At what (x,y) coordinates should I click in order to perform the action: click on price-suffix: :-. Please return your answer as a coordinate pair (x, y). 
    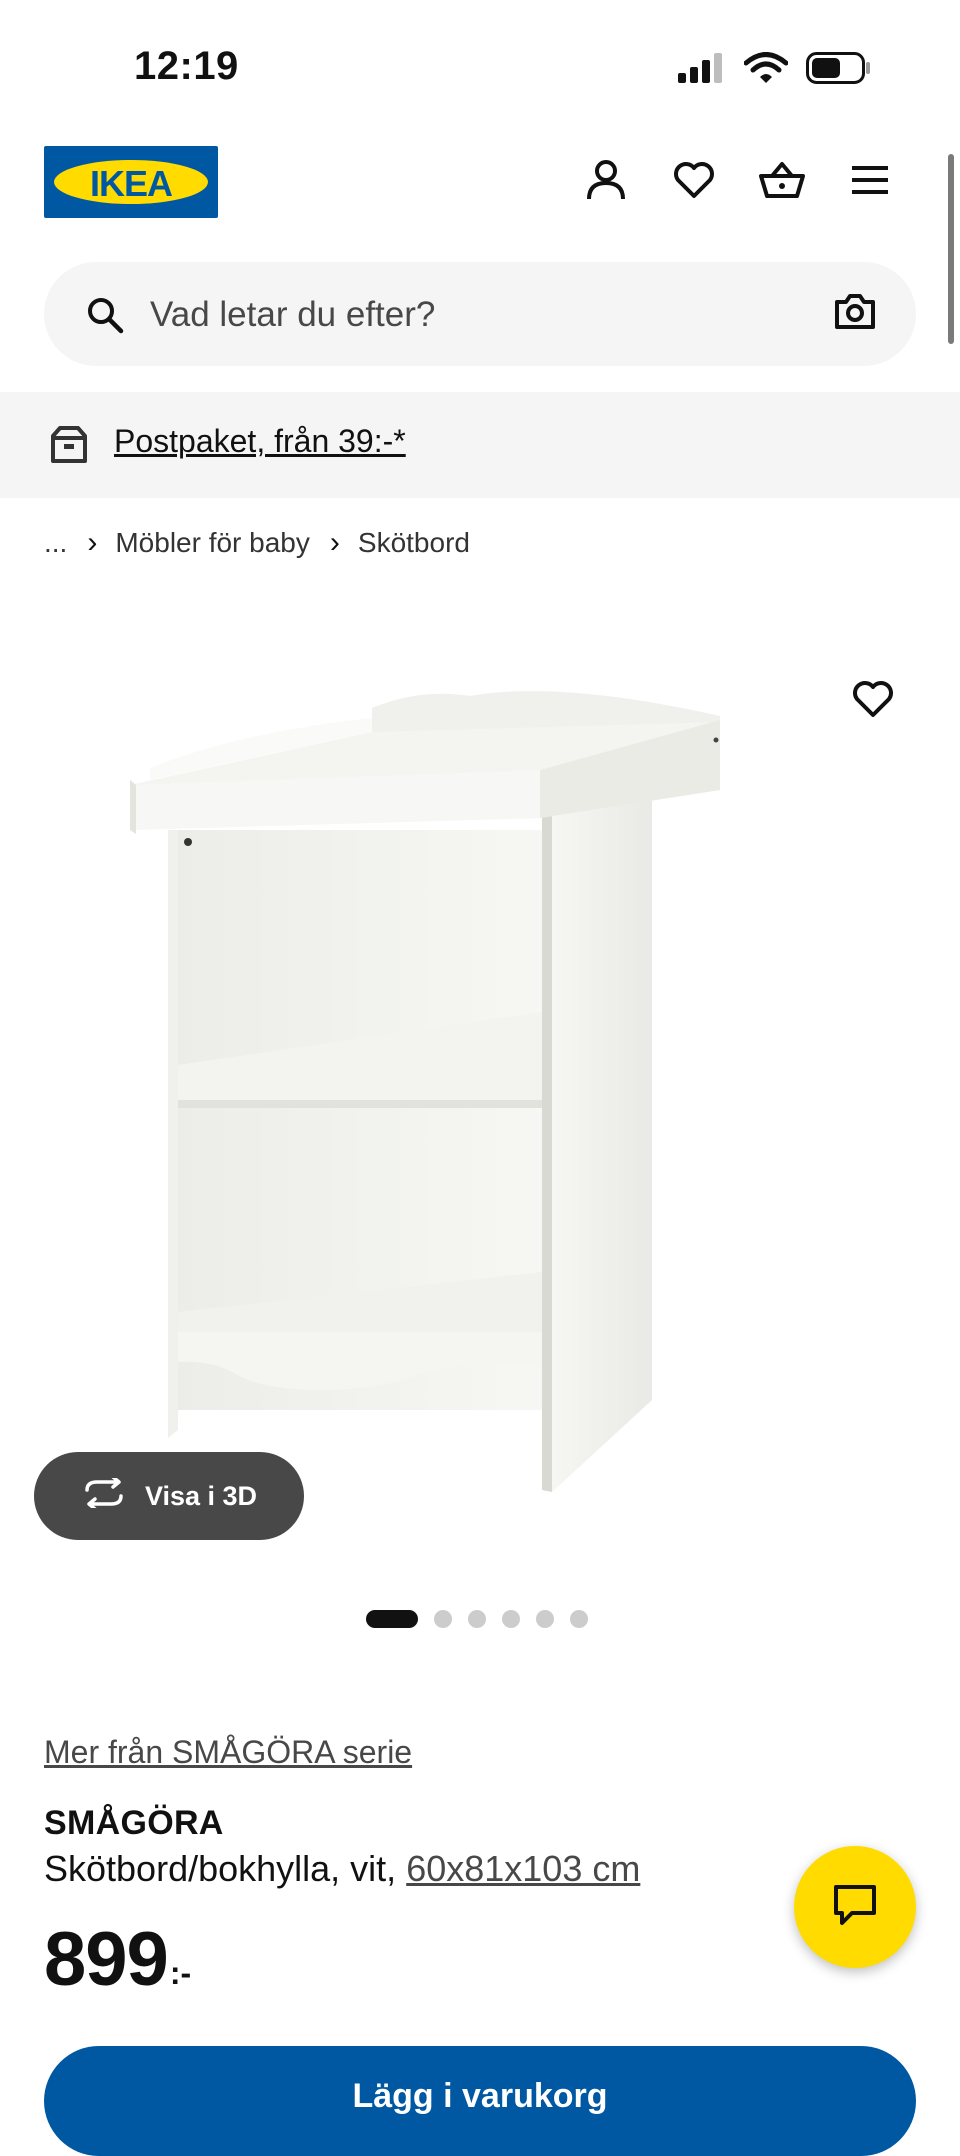
    Looking at the image, I should click on (180, 1973).